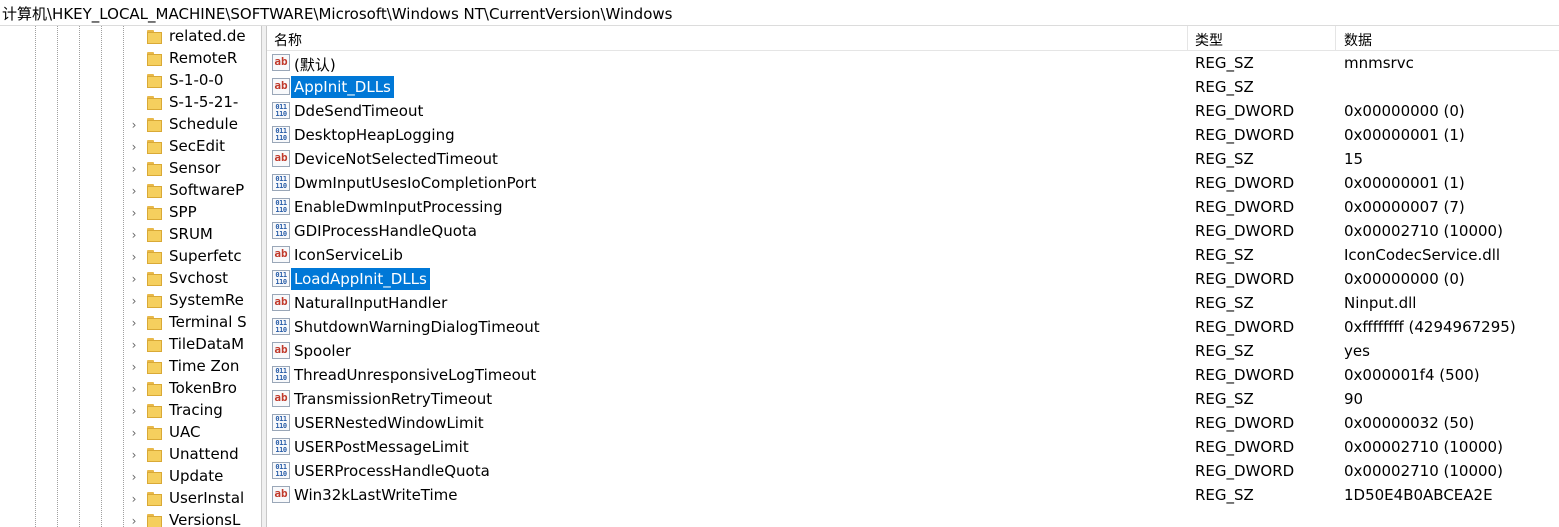  I want to click on value-row: ab Spooler REG_SZ yes, so click(913, 351).